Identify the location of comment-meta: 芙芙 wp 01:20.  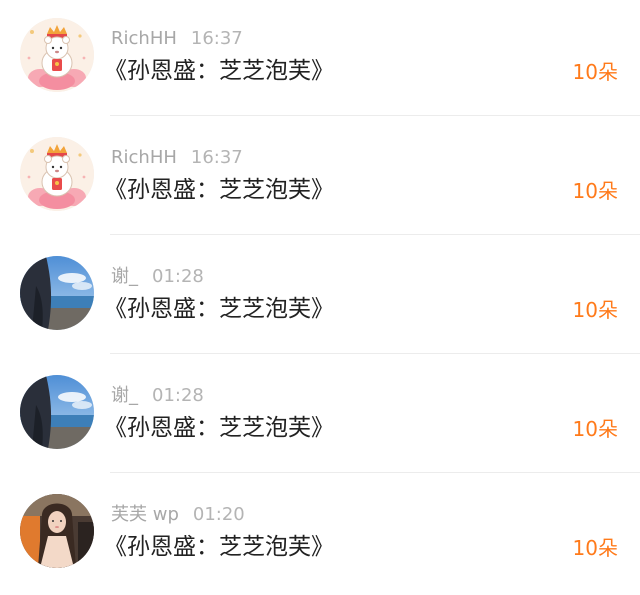
(178, 515).